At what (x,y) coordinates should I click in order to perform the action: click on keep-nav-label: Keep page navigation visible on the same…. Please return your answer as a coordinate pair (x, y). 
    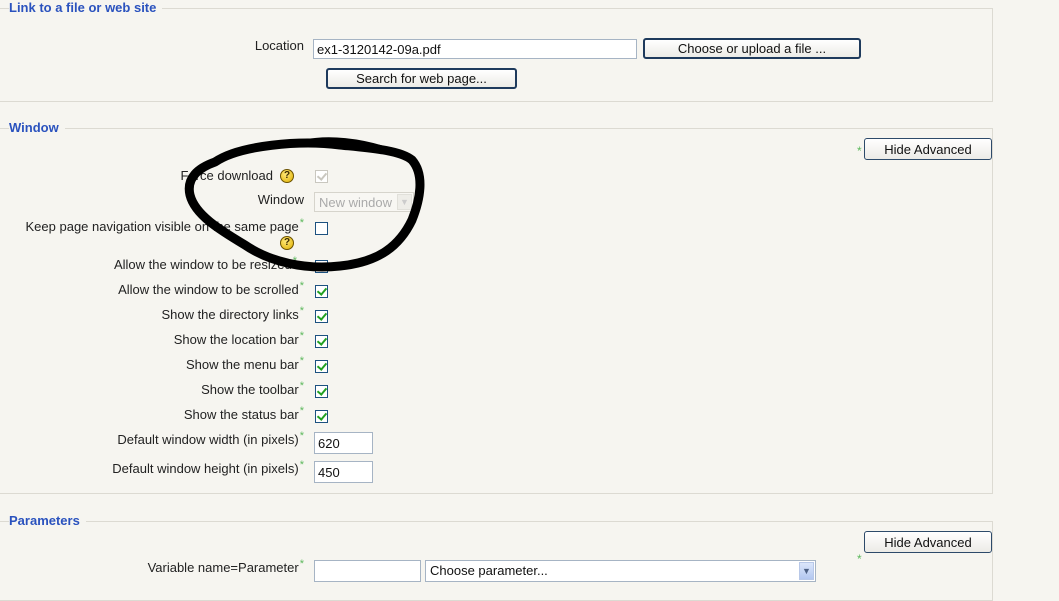
    Looking at the image, I should click on (164, 225).